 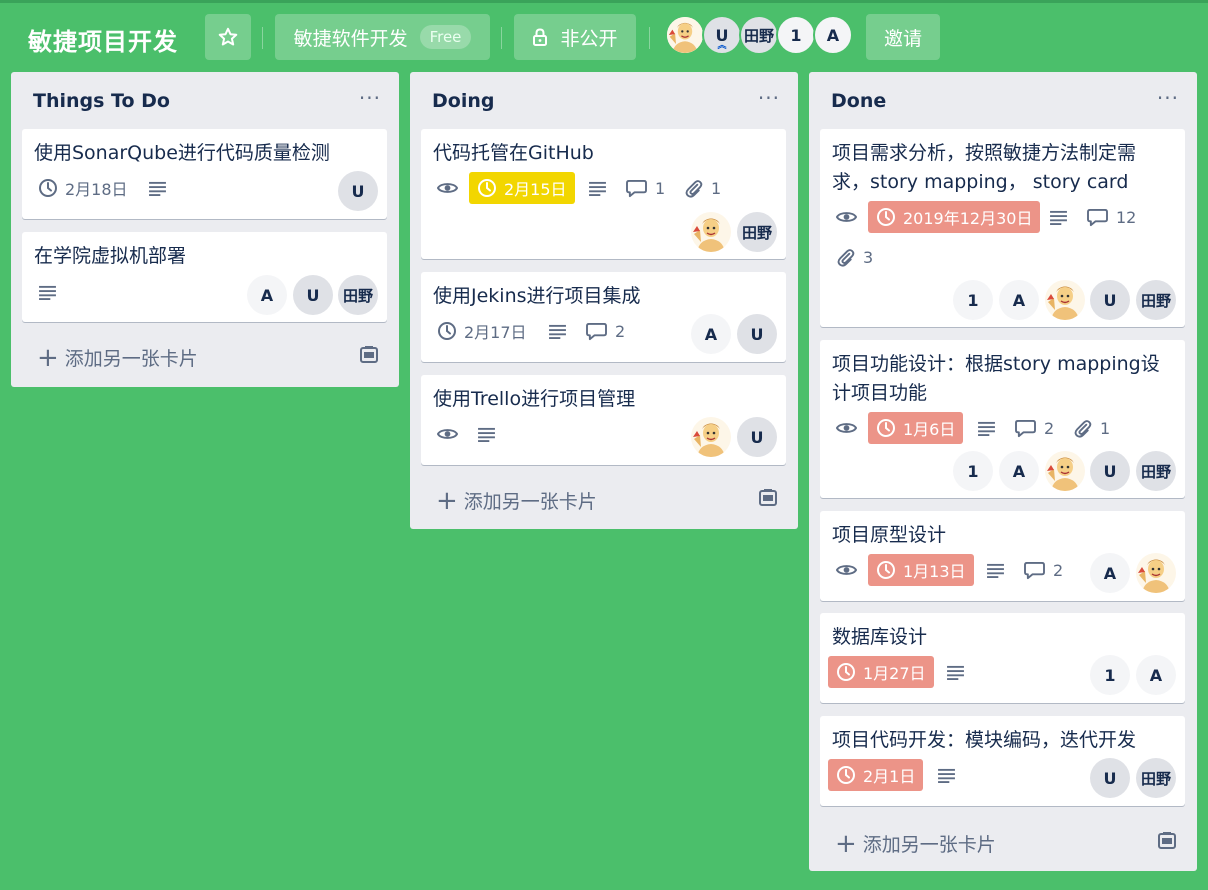 What do you see at coordinates (954, 217) in the screenshot?
I see `due-date-badge: 2019年12月30日` at bounding box center [954, 217].